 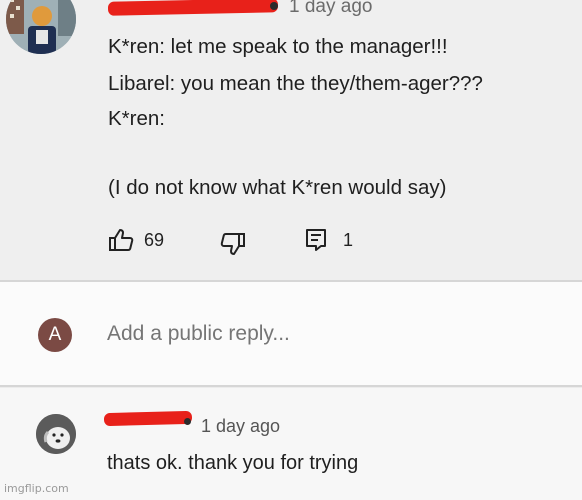 What do you see at coordinates (327, 334) in the screenshot?
I see `add-reply-input` at bounding box center [327, 334].